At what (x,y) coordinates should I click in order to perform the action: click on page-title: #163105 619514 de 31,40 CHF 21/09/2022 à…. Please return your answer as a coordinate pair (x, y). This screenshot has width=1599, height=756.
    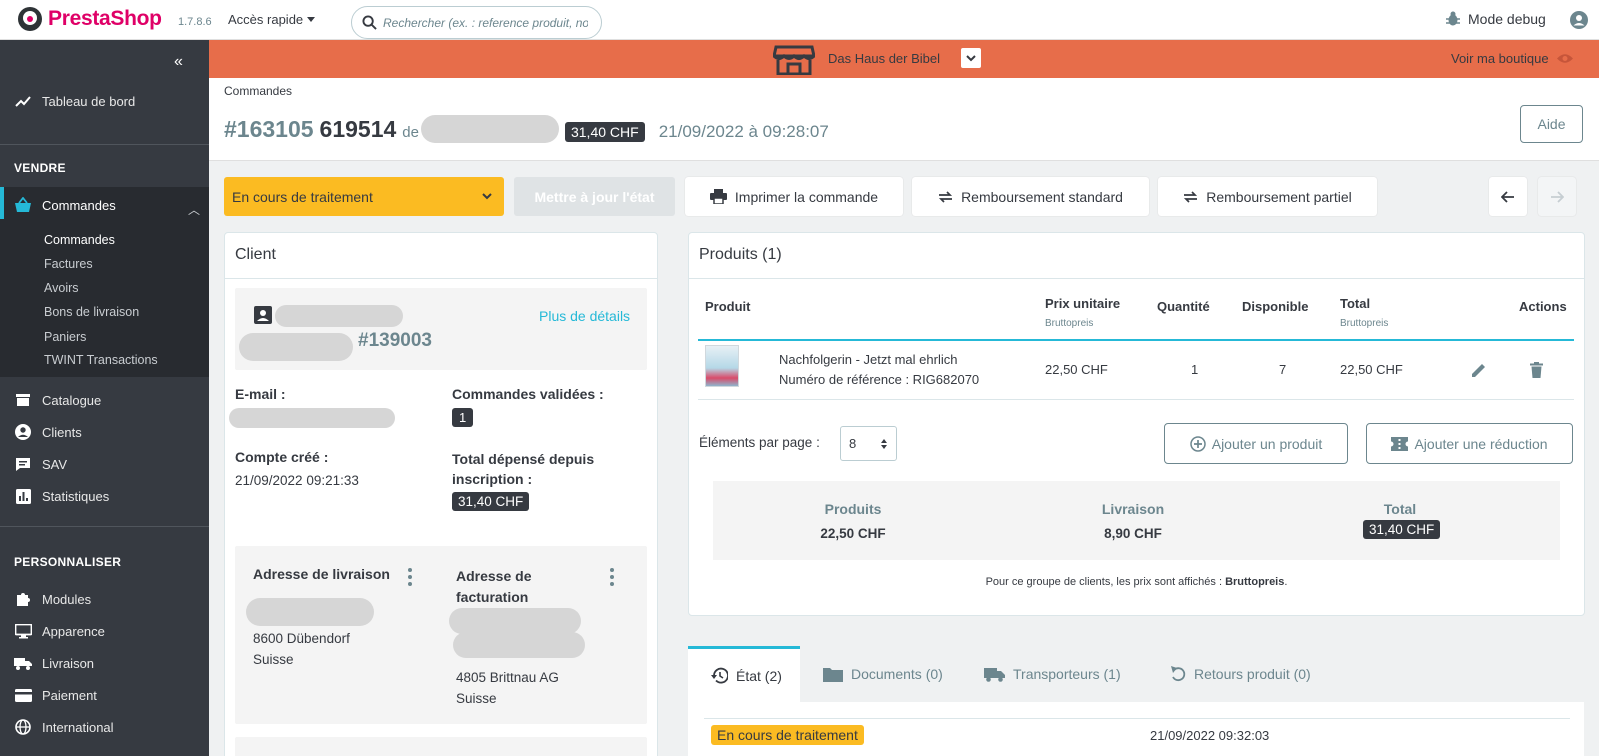
    Looking at the image, I should click on (526, 126).